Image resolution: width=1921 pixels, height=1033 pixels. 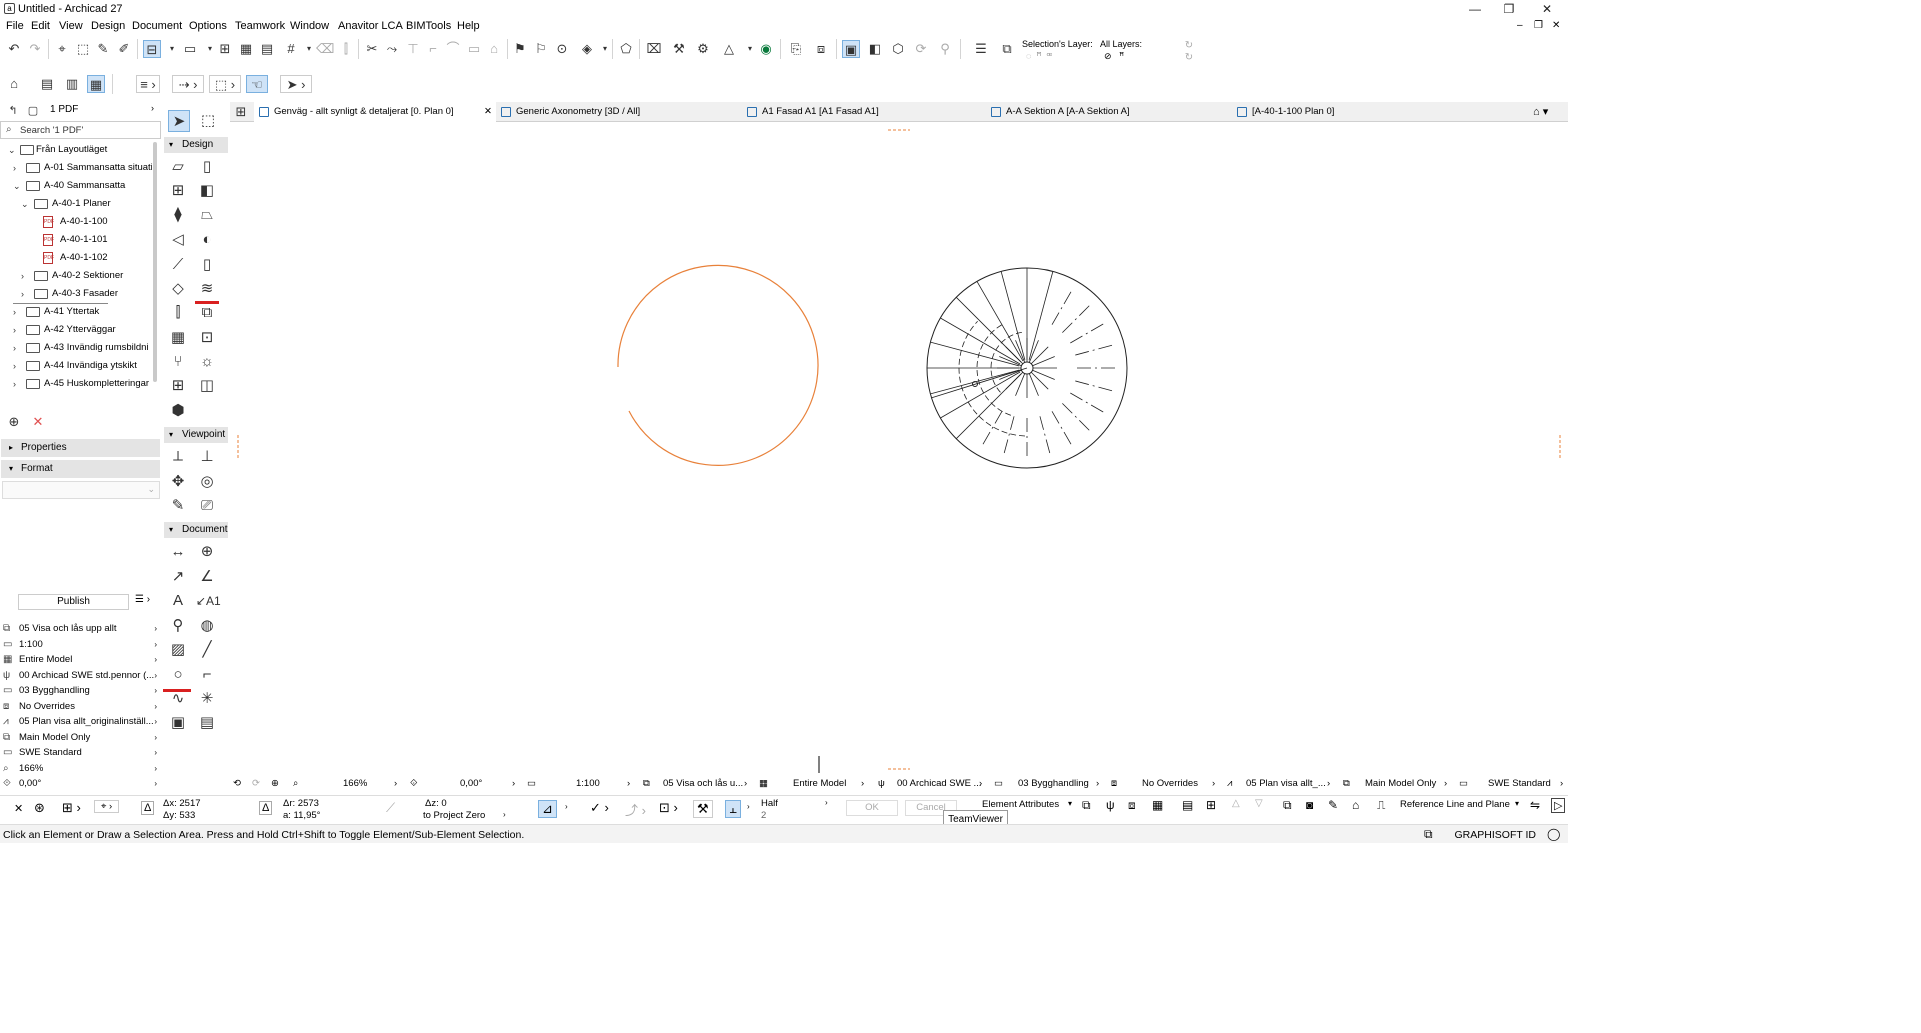 What do you see at coordinates (1110, 805) in the screenshot?
I see `pen-attr-icon: ψ` at bounding box center [1110, 805].